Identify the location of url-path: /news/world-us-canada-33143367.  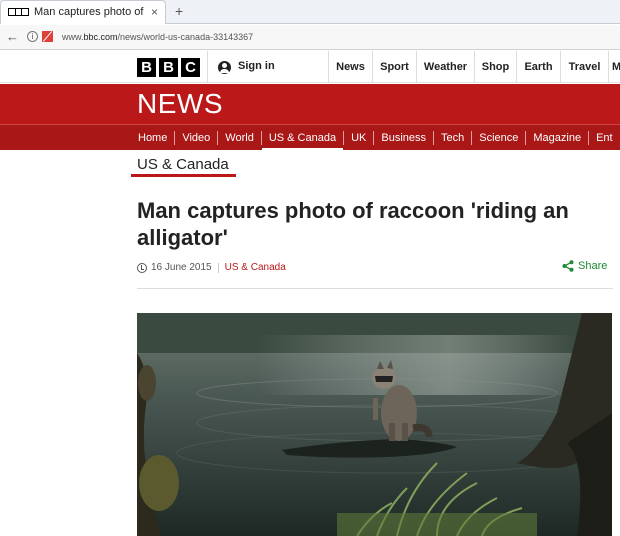
(185, 37).